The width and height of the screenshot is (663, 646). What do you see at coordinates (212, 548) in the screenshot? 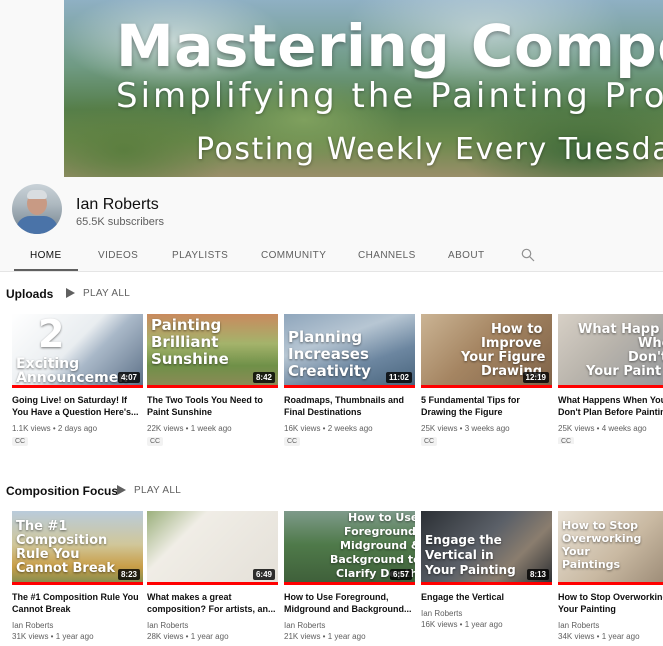
I see `video-thumbnail: 6:49` at bounding box center [212, 548].